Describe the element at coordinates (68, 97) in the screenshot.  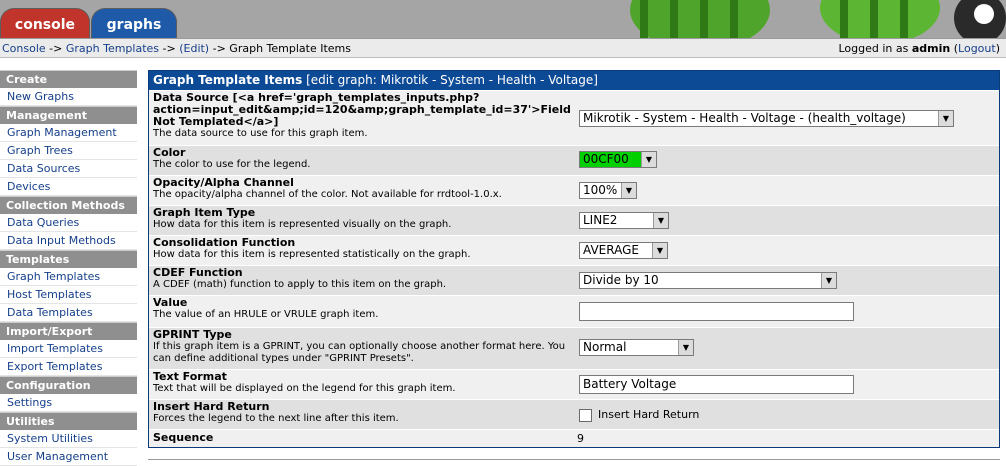
I see `sidebar-item-new-graphs: New Graphs` at that location.